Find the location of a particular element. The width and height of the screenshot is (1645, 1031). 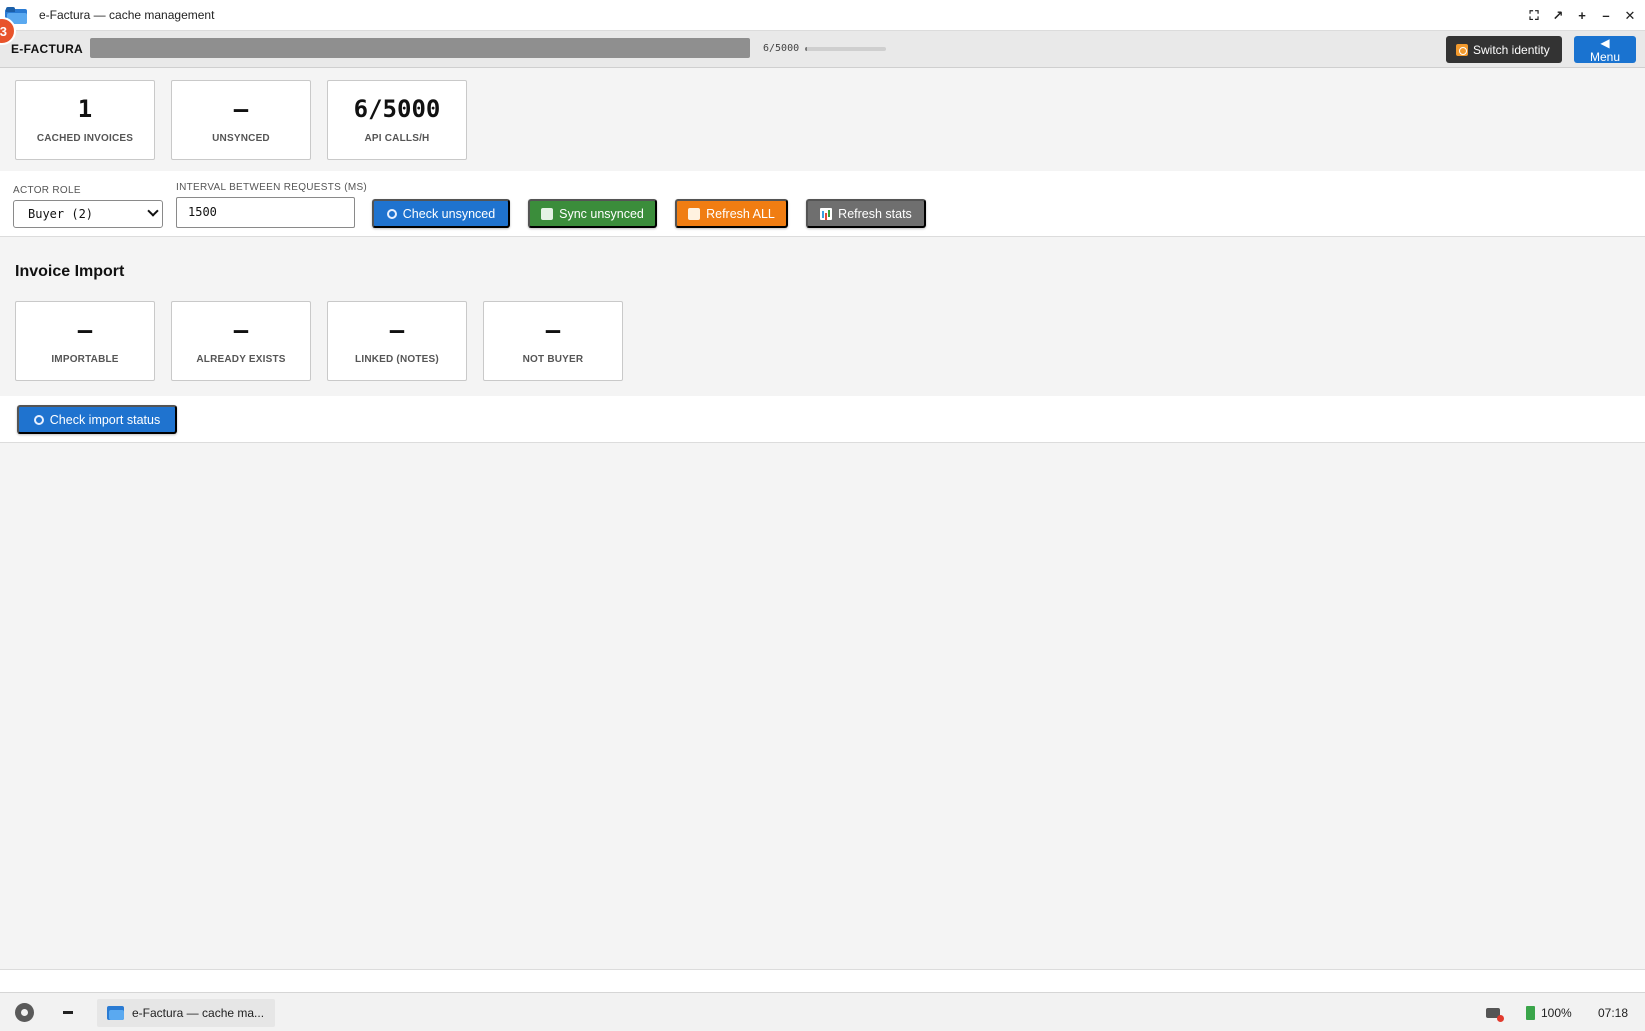

app-header: E-FACTURA 6/5000 Switch identity ◀ Menu is located at coordinates (822, 49).